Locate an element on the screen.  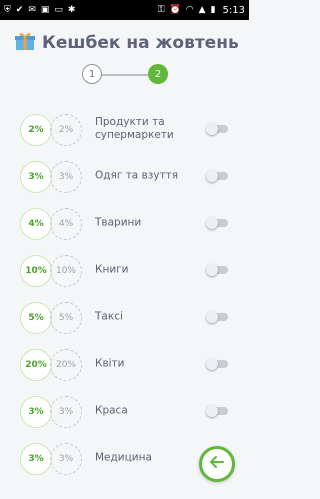
category-label: Таксі is located at coordinates (109, 316).